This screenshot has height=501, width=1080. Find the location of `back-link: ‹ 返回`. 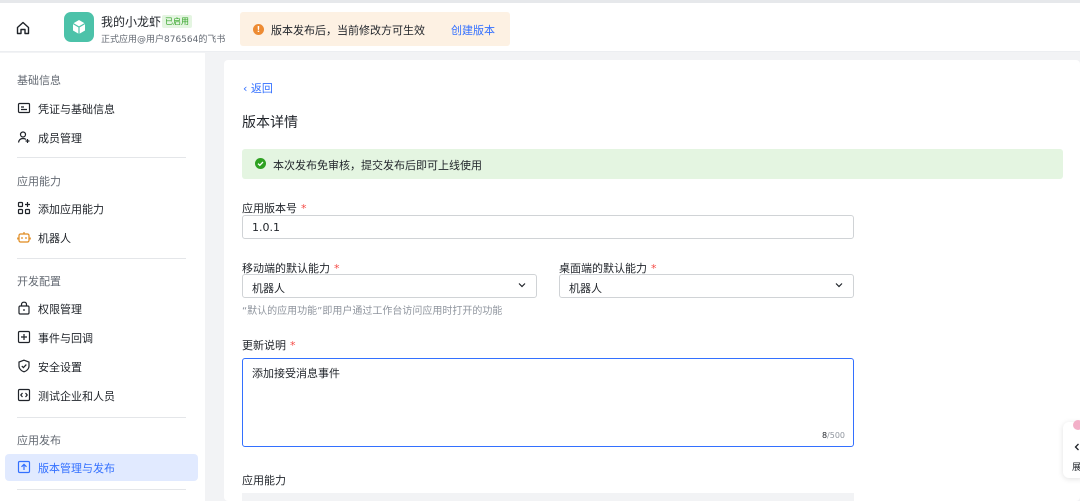

back-link: ‹ 返回 is located at coordinates (258, 88).